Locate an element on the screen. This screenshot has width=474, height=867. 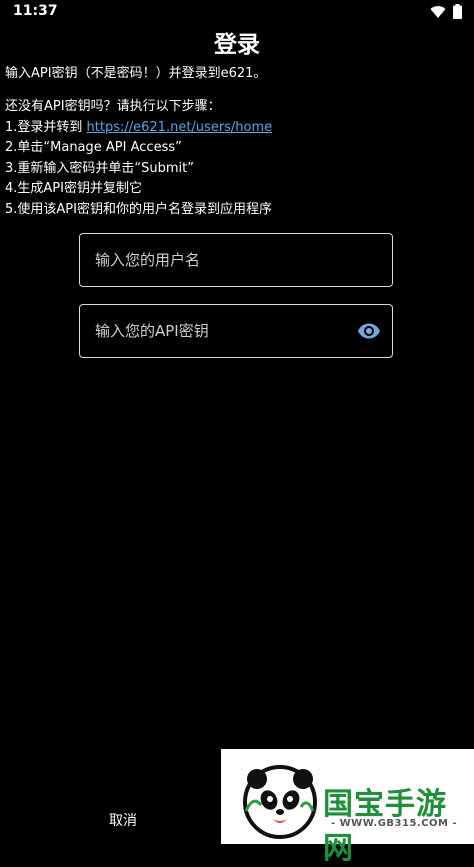
step-3: 3.重新输入密码并单击“Submit” is located at coordinates (99, 168).